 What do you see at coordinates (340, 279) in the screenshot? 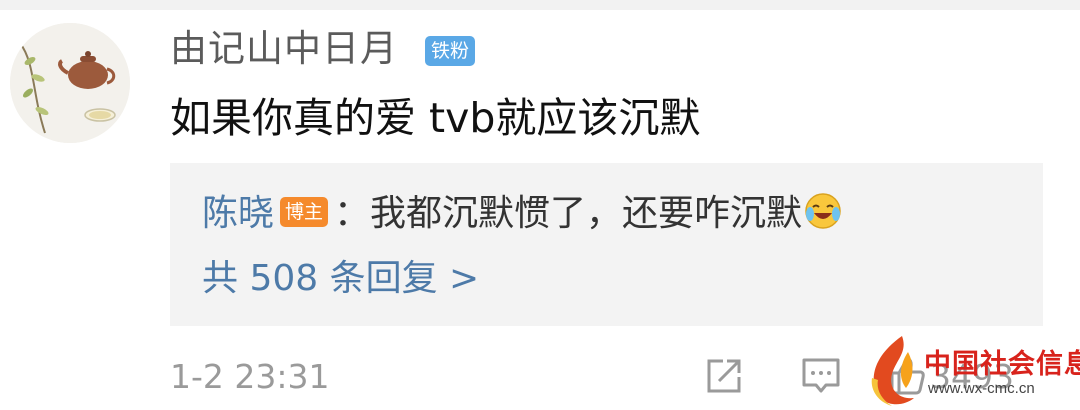
I see `view-all-replies-link: 共 508 条回复 >` at bounding box center [340, 279].